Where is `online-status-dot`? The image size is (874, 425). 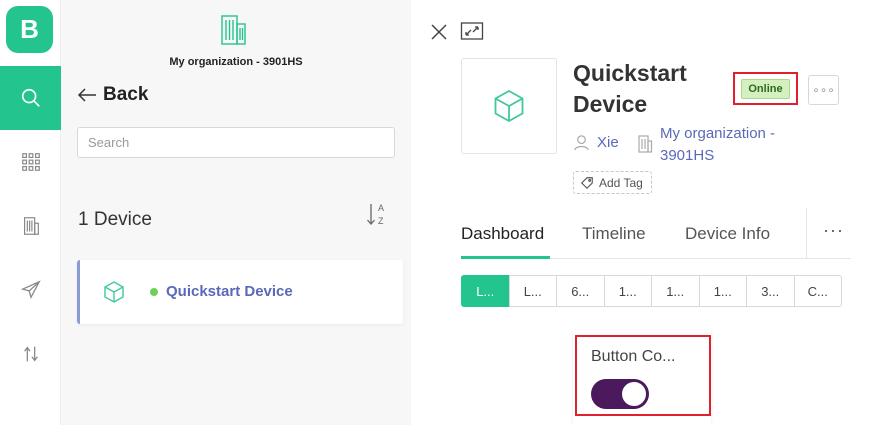
online-status-dot is located at coordinates (154, 292).